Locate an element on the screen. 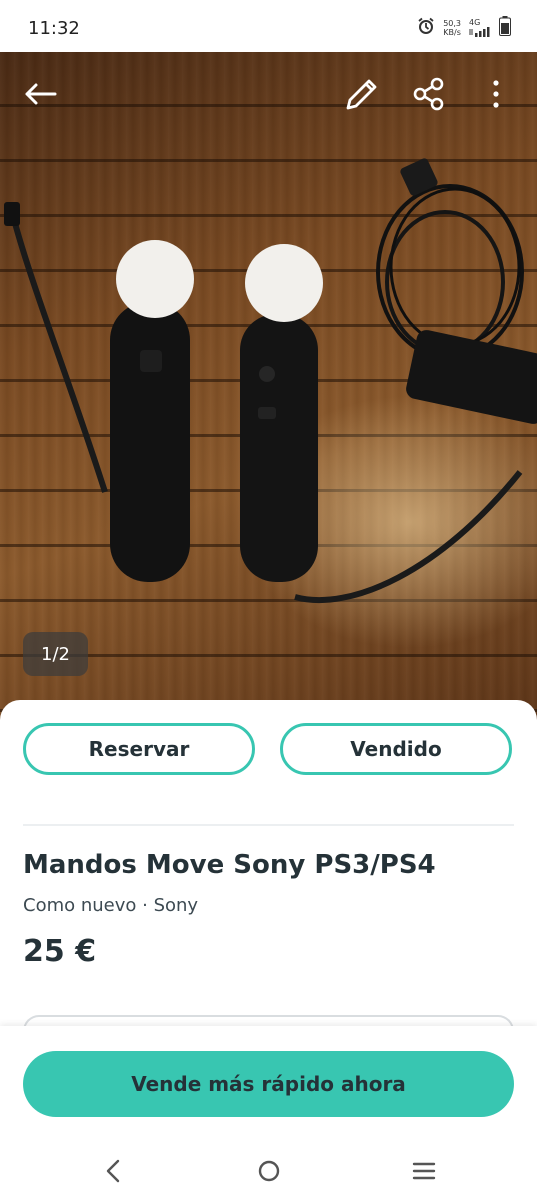 The height and width of the screenshot is (1200, 537). net-speed-value: 50,3 is located at coordinates (452, 23).